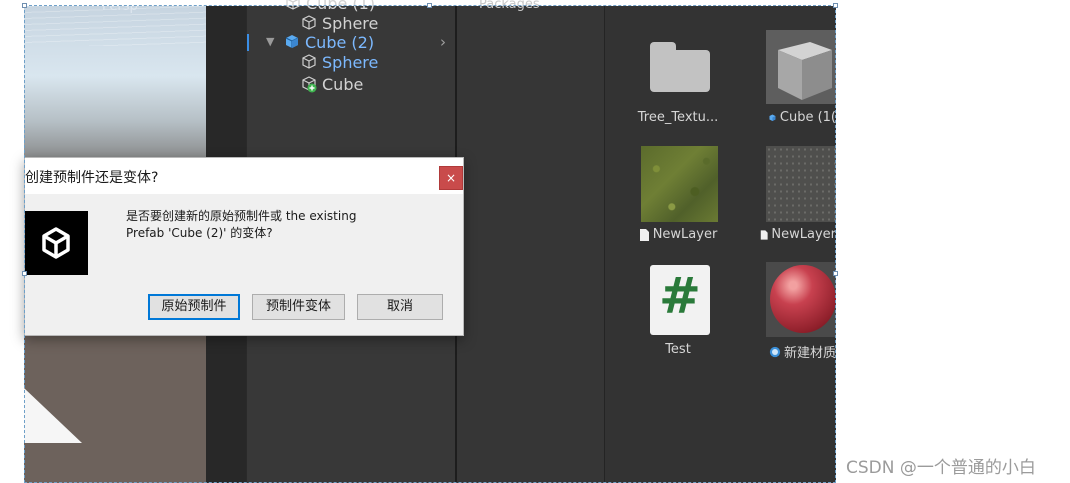 The height and width of the screenshot is (483, 1070). Describe the element at coordinates (443, 42) in the screenshot. I see `chevron-right-icon: ›` at that location.